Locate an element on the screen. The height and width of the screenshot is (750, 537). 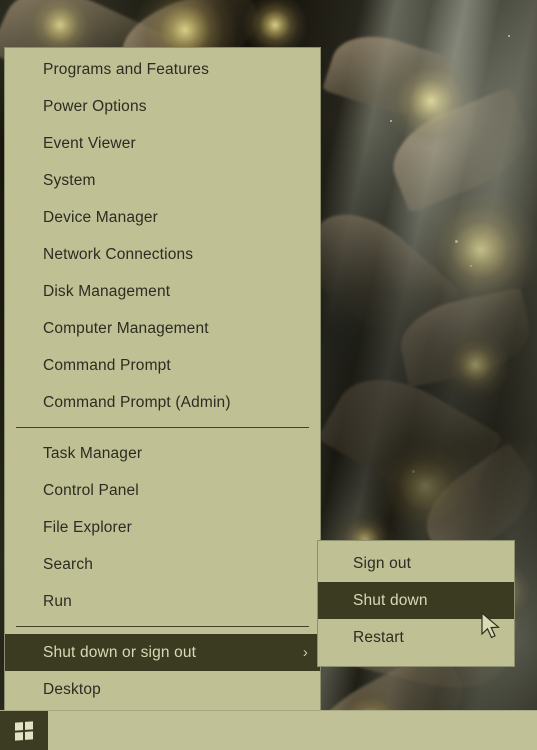
start-button is located at coordinates (24, 730).